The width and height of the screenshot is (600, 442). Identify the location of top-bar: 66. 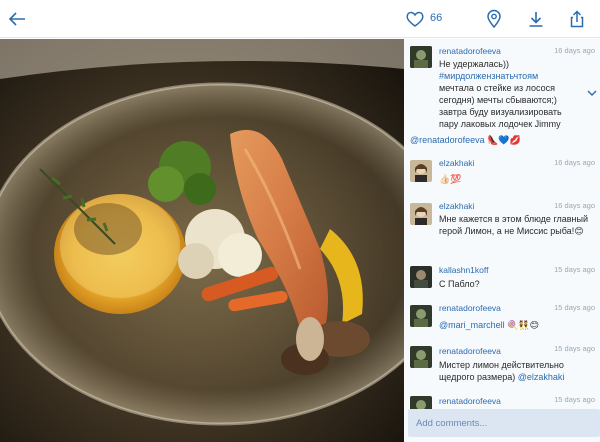
(300, 19).